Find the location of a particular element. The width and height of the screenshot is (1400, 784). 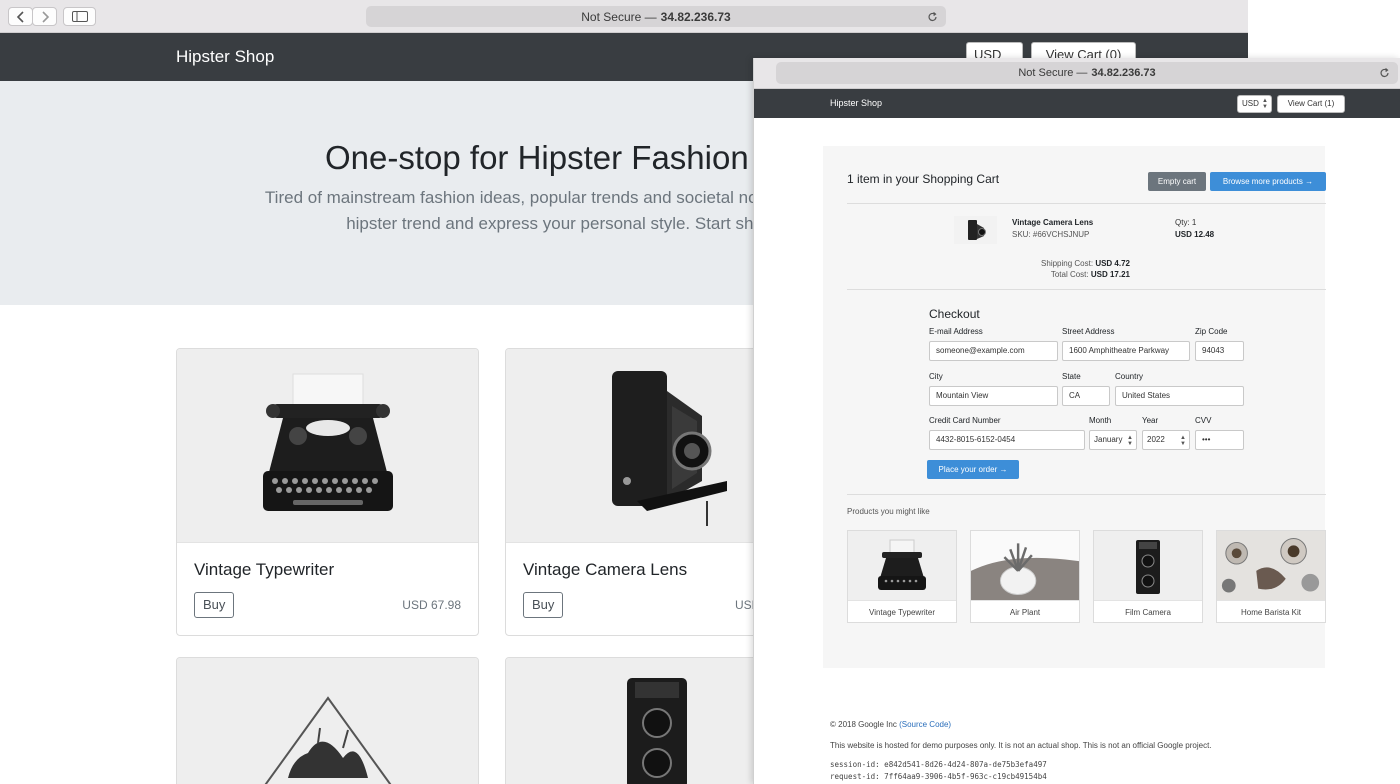

cart-item-name: Vintage Camera Lens is located at coordinates (1053, 222).